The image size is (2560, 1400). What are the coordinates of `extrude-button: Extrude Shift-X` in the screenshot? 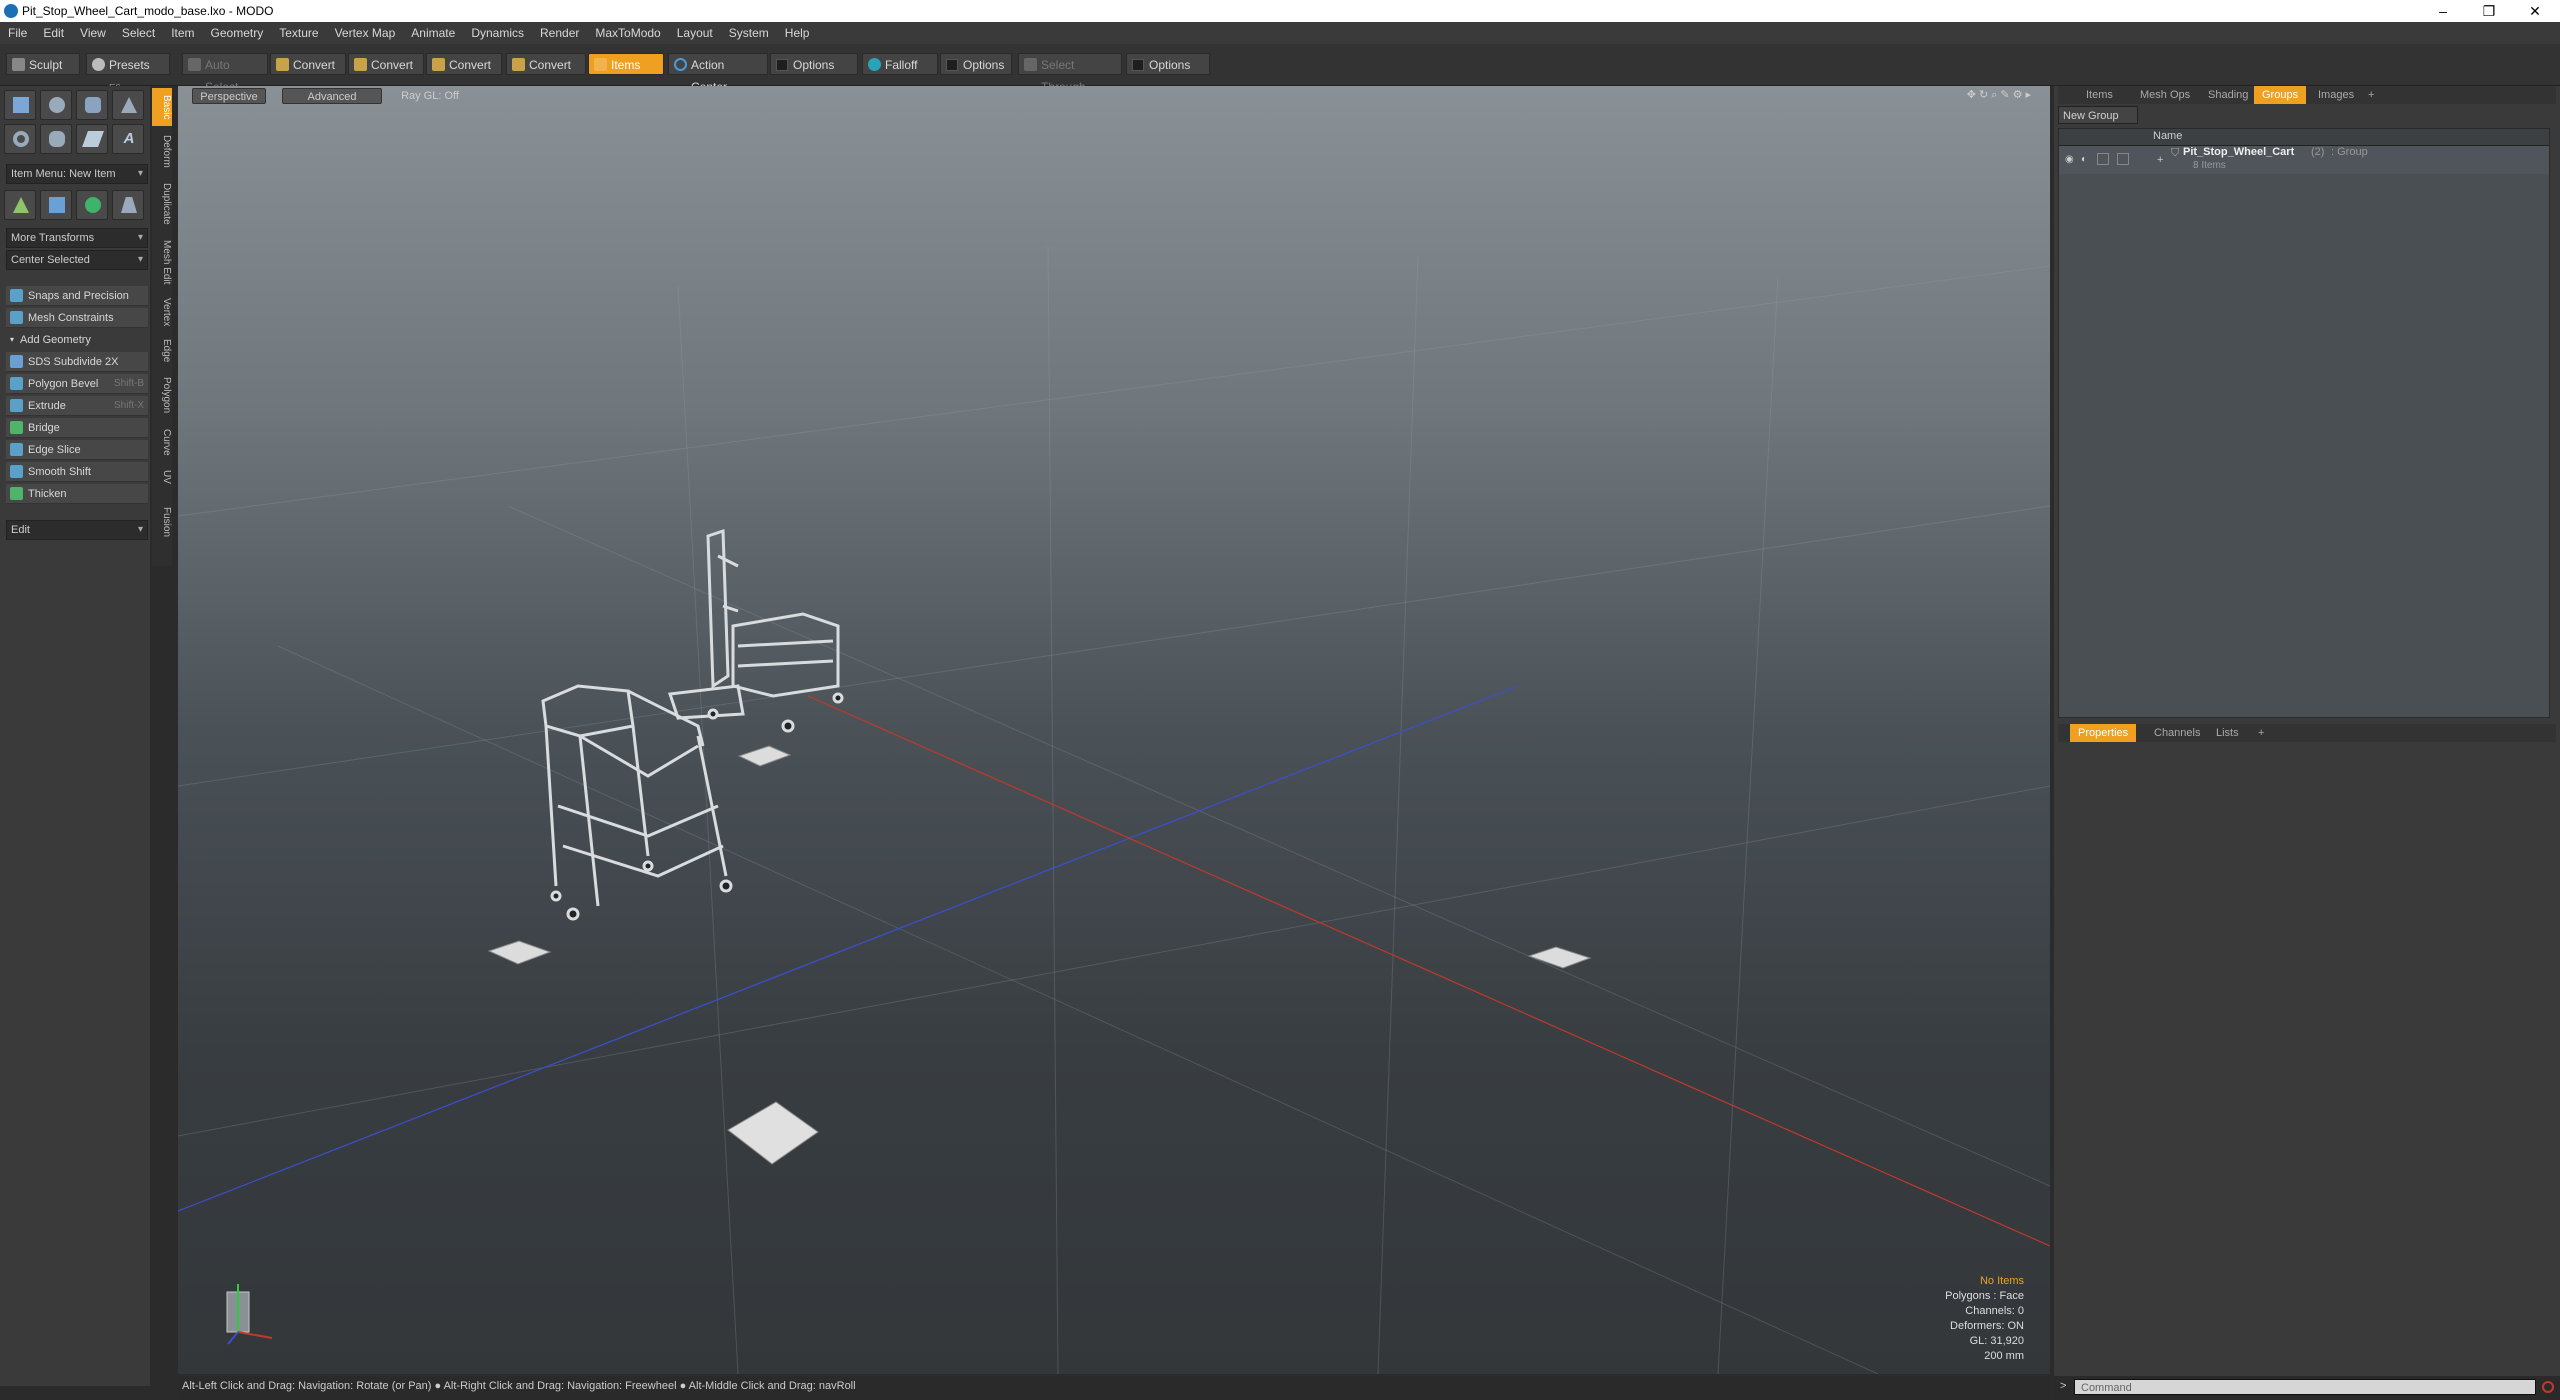 It's located at (77, 406).